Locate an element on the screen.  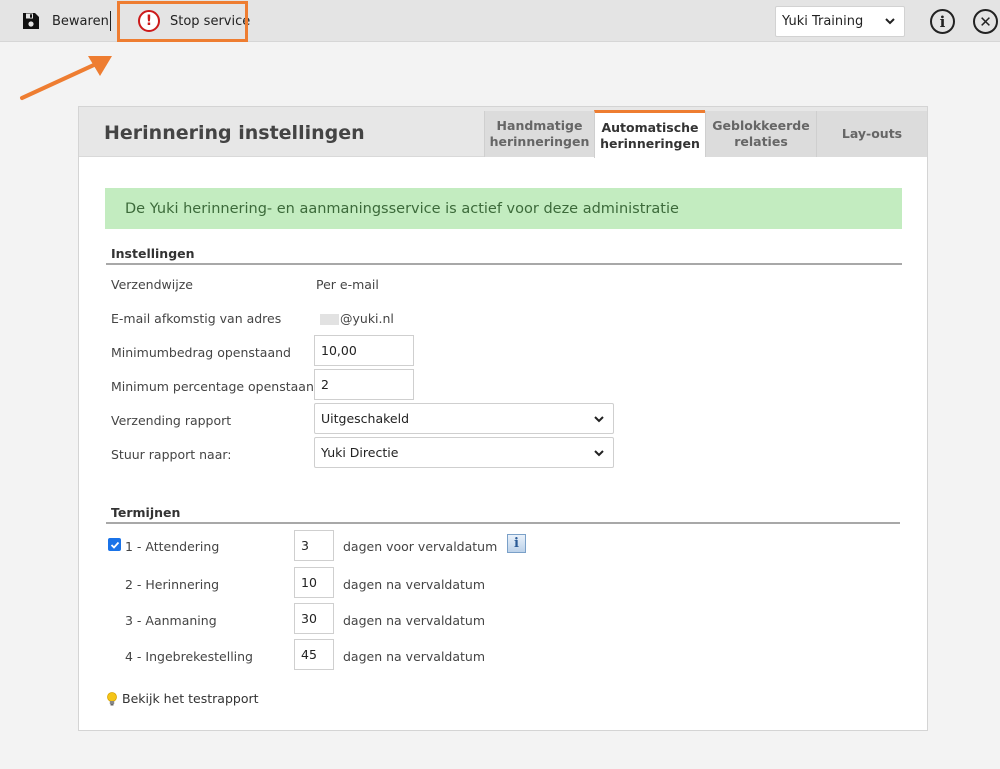
tab-layouts: Lay-outs is located at coordinates (871, 134).